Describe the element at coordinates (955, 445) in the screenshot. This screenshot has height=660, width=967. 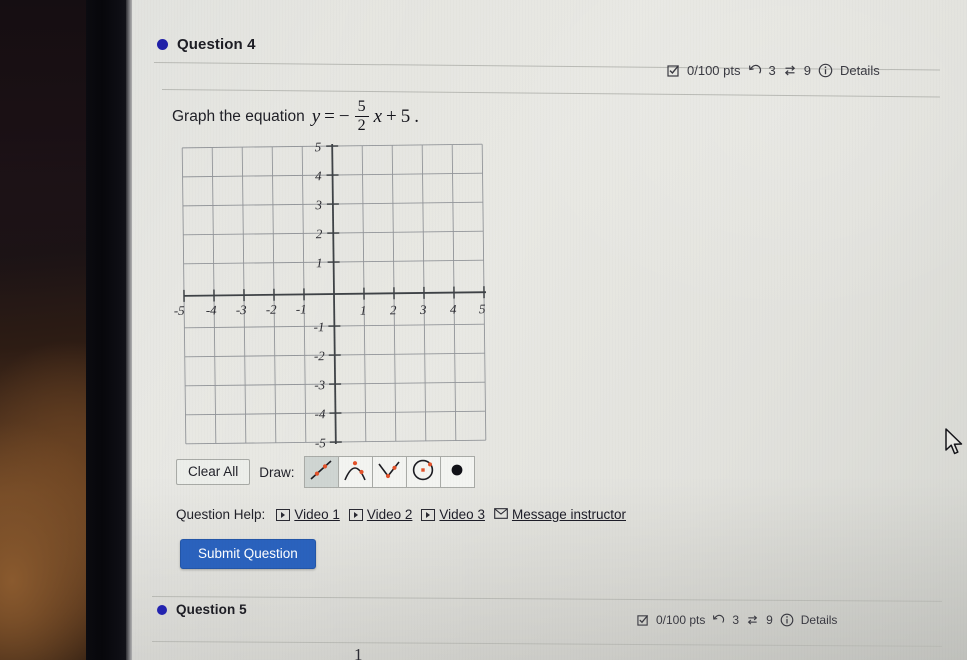
I see `mouse-cursor` at that location.